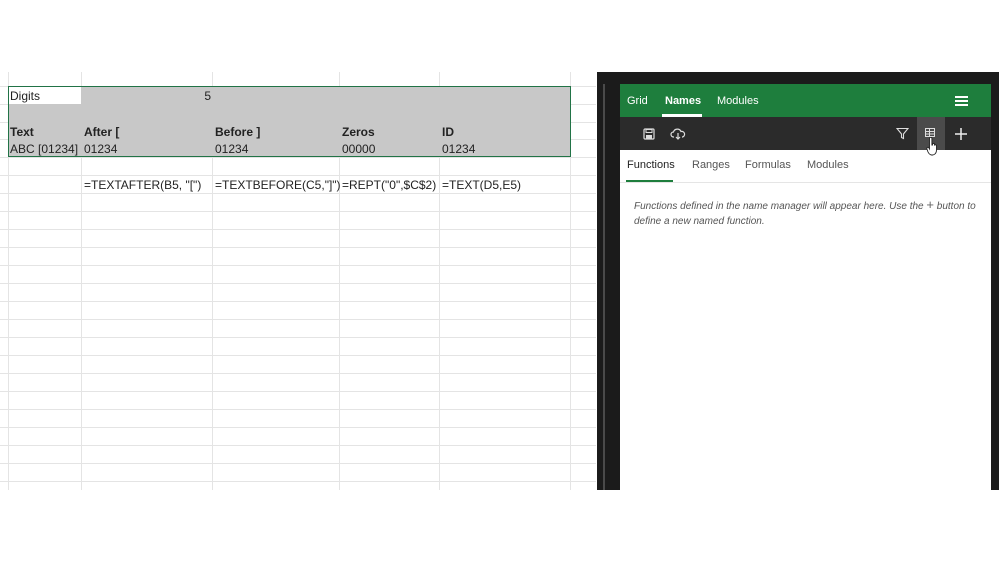 This screenshot has width=999, height=562. Describe the element at coordinates (683, 101) in the screenshot. I see `nav-names: Names` at that location.